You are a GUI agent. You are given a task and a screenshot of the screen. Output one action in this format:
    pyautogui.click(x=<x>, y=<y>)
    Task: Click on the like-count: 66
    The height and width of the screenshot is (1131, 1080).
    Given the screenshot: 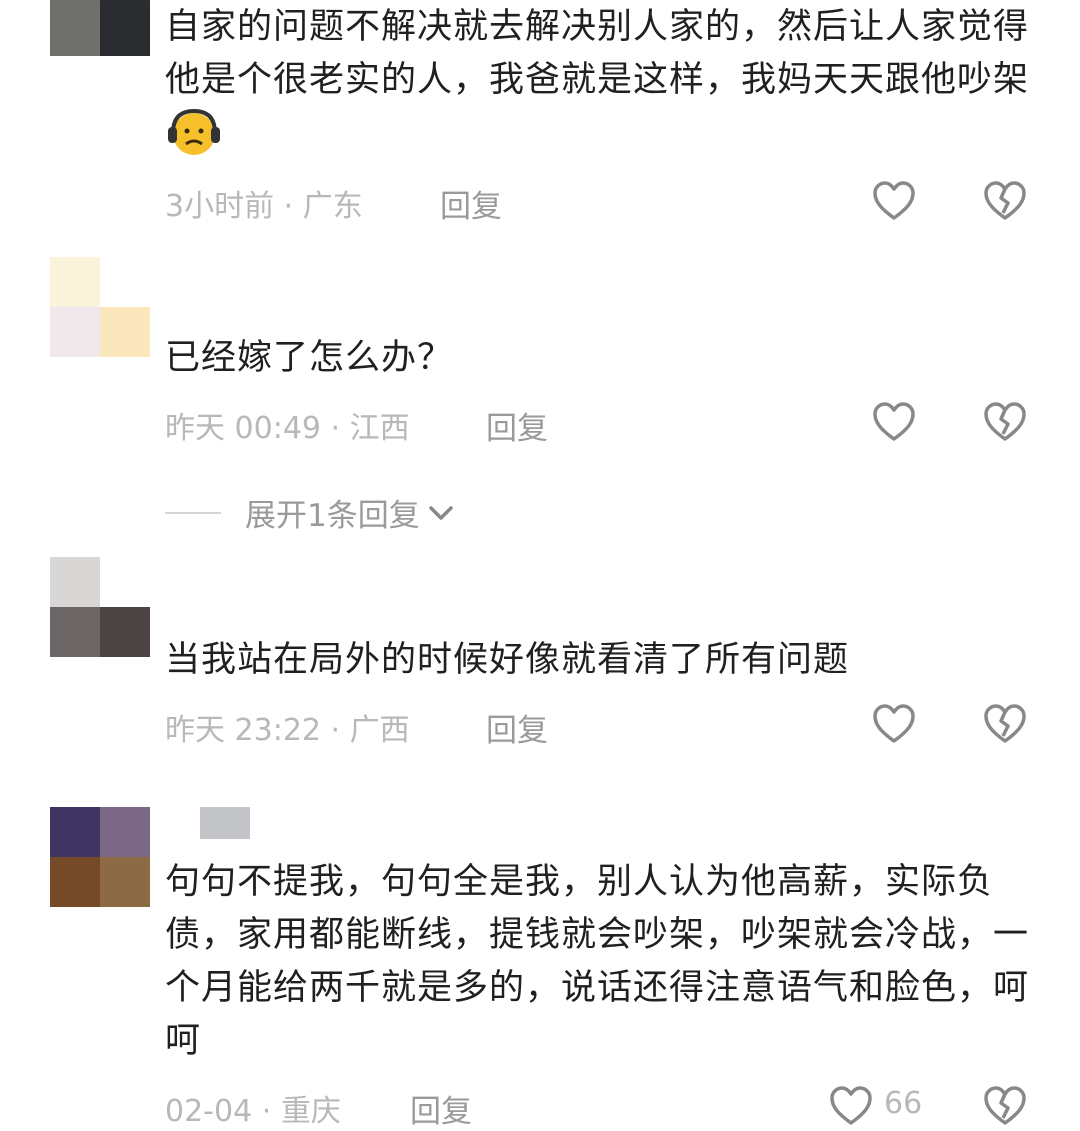 What is the action you would take?
    pyautogui.click(x=903, y=1103)
    